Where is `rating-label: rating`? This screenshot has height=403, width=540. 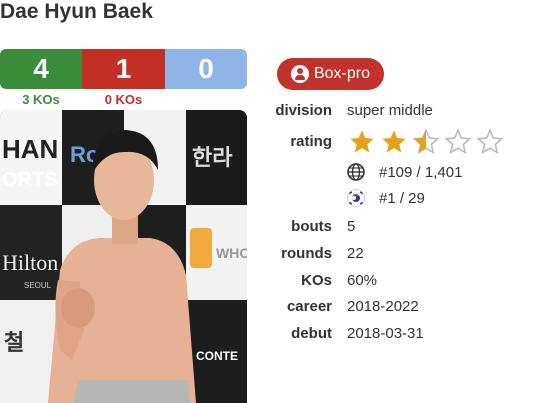 rating-label: rating is located at coordinates (311, 141).